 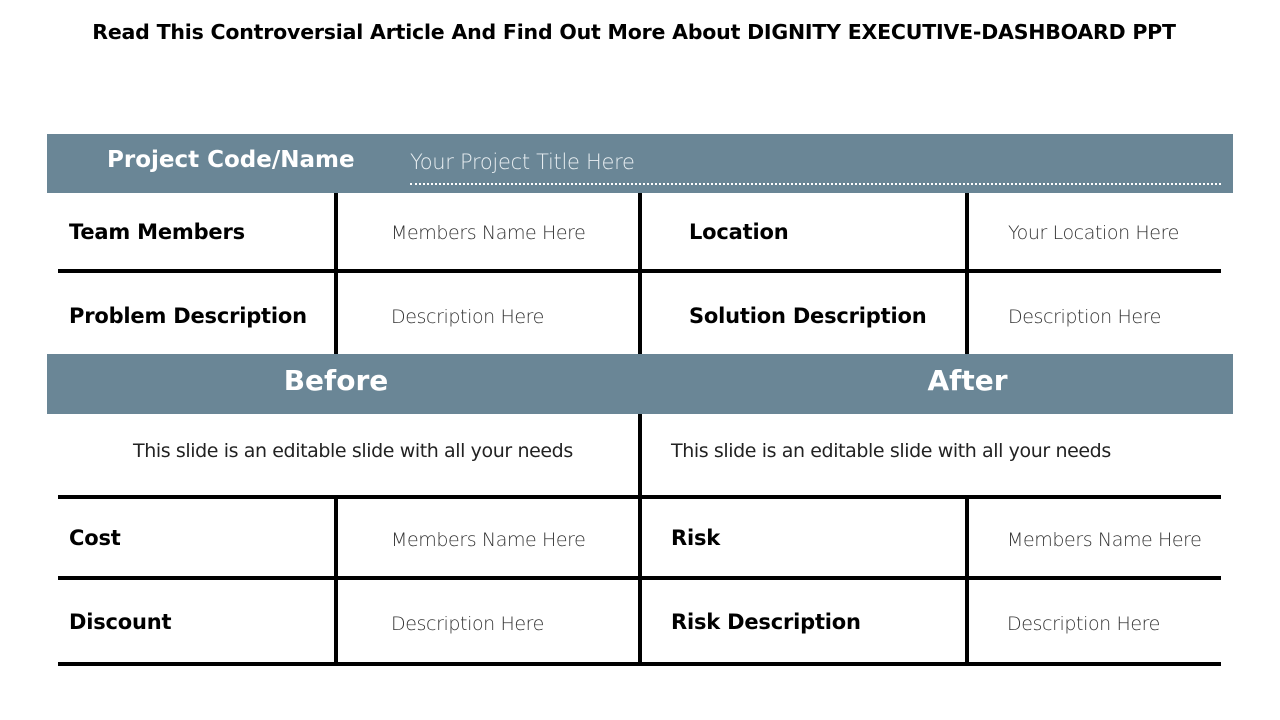 I want to click on project-title-underline, so click(x=815, y=184).